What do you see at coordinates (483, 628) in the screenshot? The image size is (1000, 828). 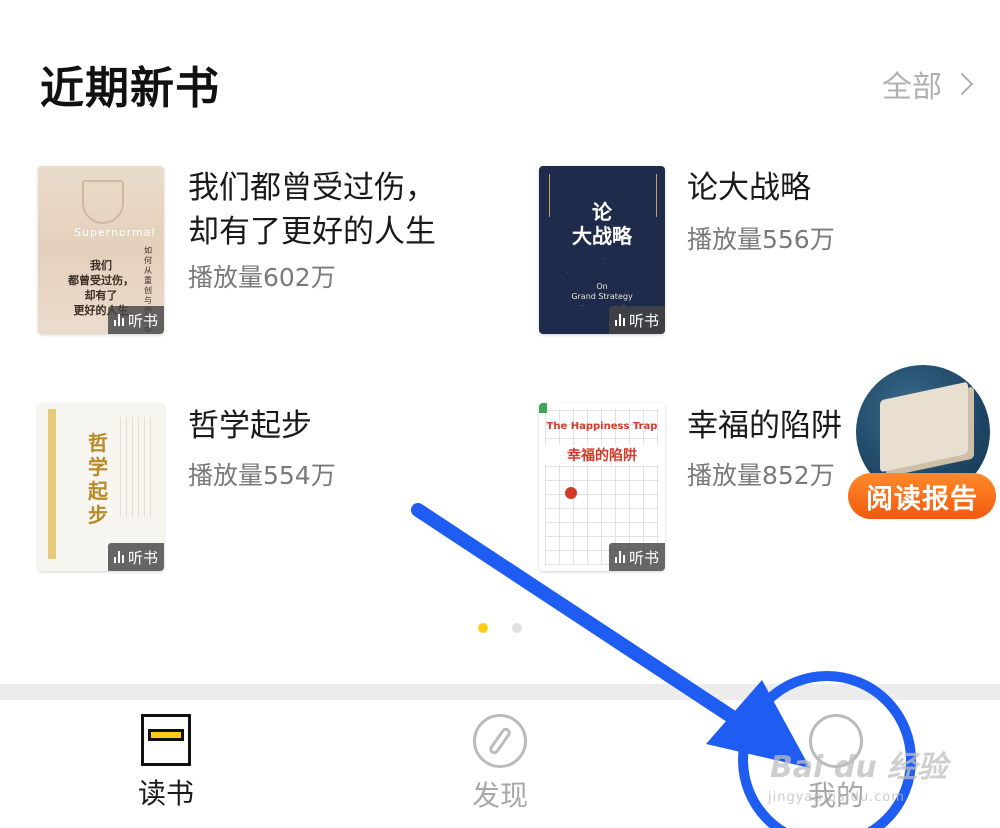 I see `page-dot-active` at bounding box center [483, 628].